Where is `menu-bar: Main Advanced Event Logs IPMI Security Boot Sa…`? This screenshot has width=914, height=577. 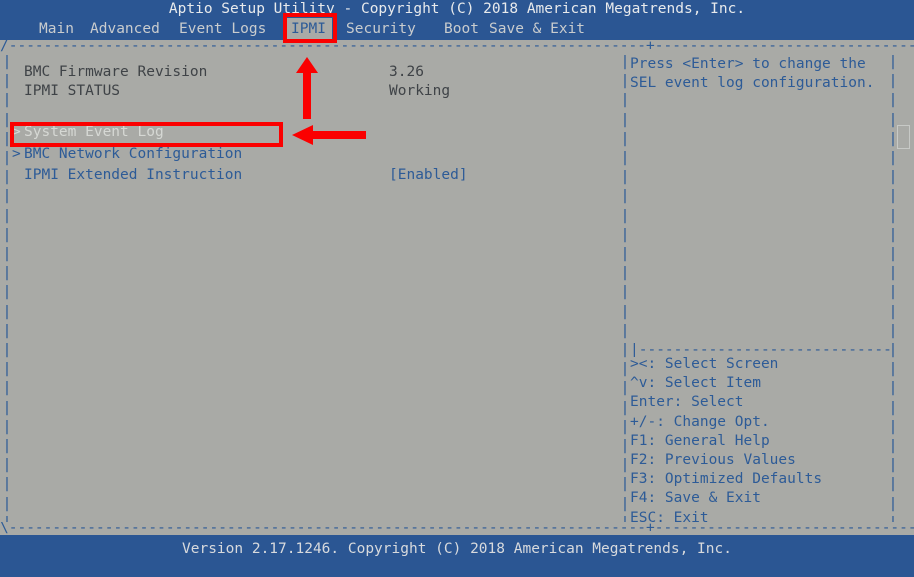 menu-bar: Main Advanced Event Logs IPMI Security Boot Sa… is located at coordinates (457, 29).